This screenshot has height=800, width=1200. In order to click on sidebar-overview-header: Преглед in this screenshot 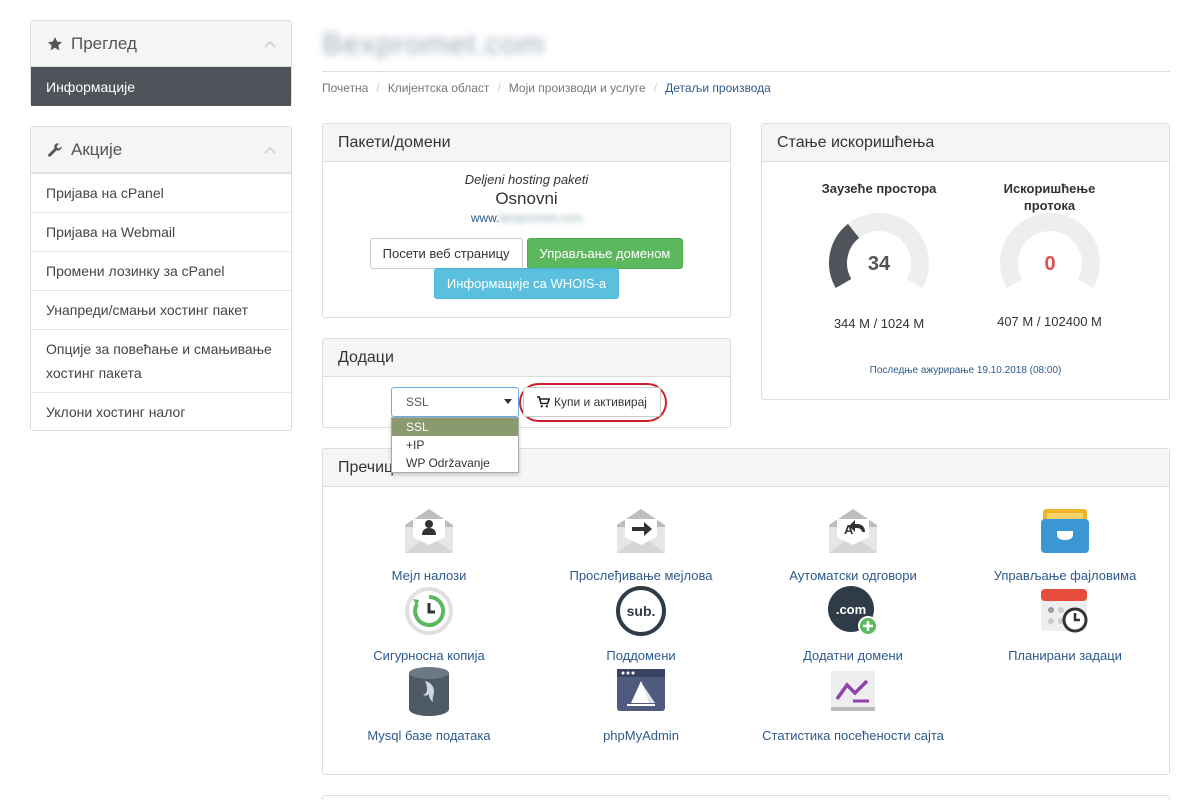, I will do `click(161, 44)`.